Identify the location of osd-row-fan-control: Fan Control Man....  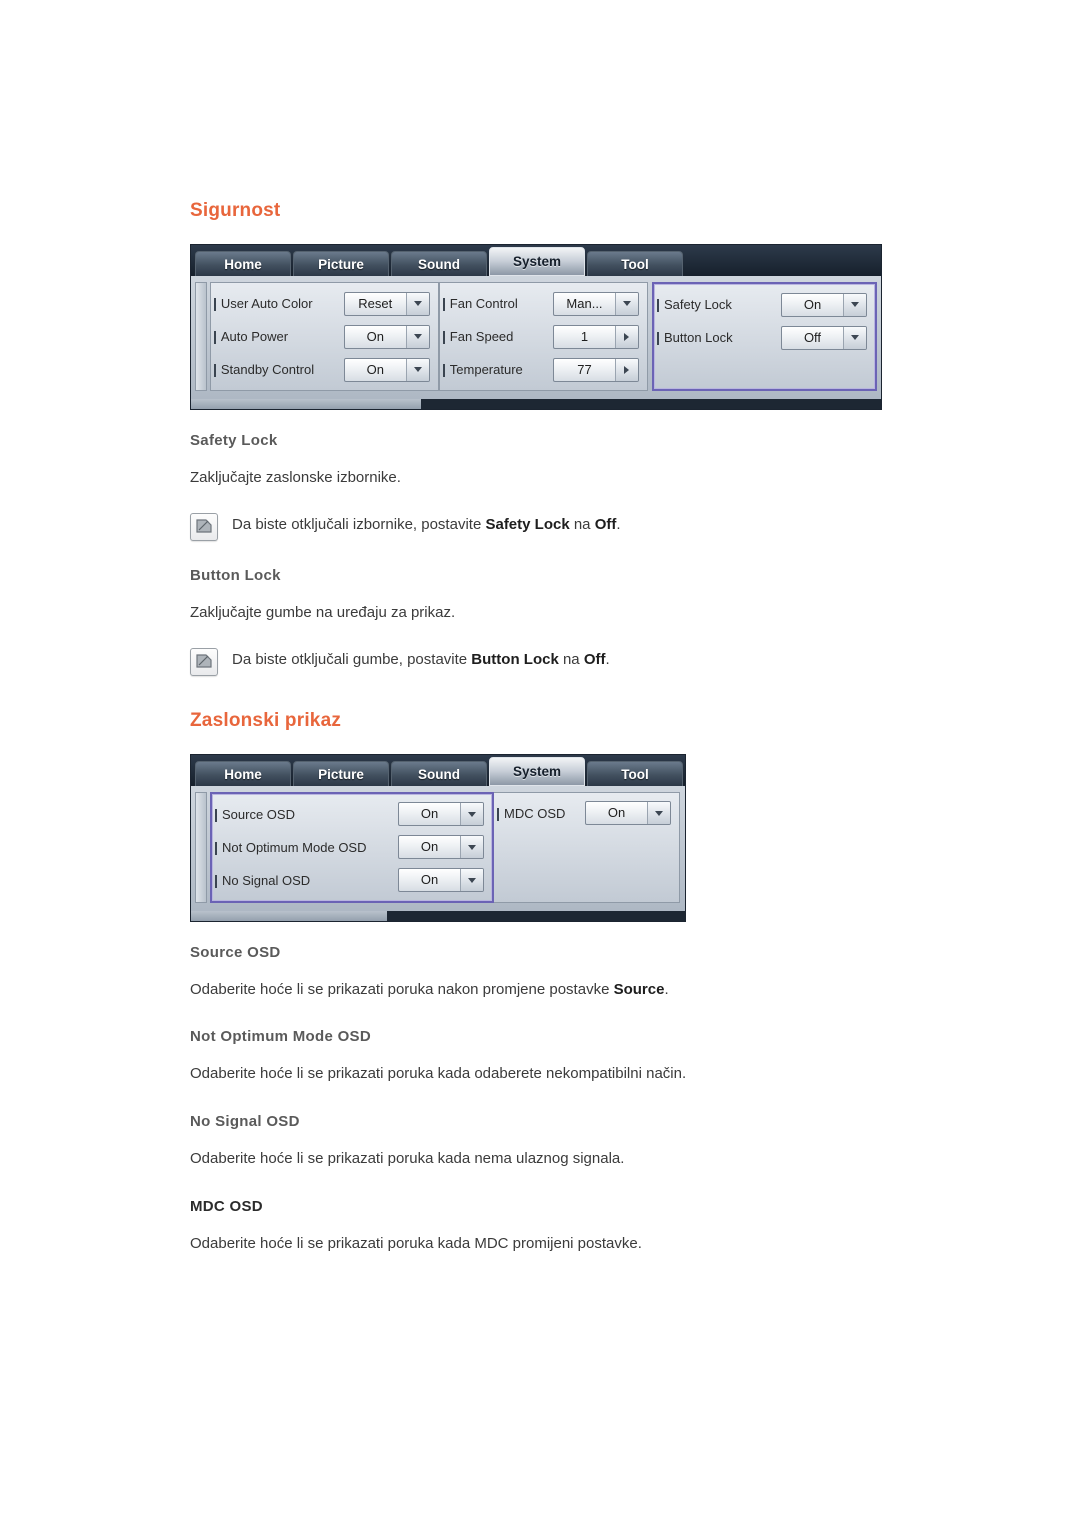
(540, 303).